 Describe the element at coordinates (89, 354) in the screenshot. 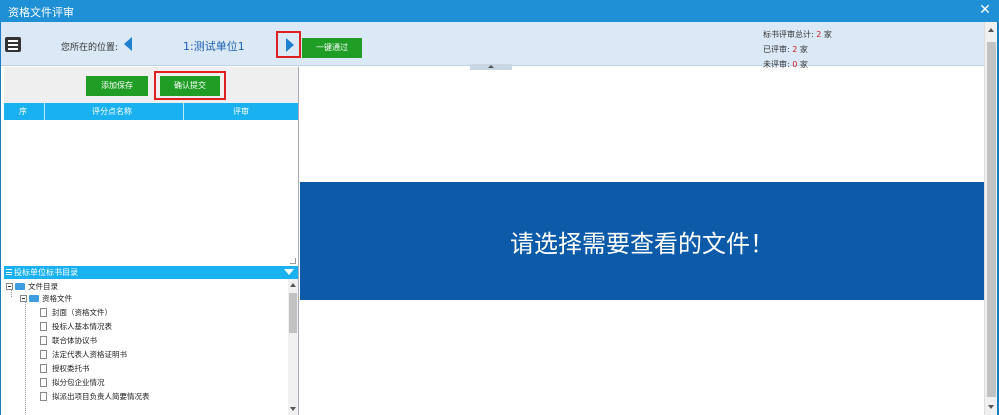

I see `tree-item-label: 法定代表人资格证明书` at that location.